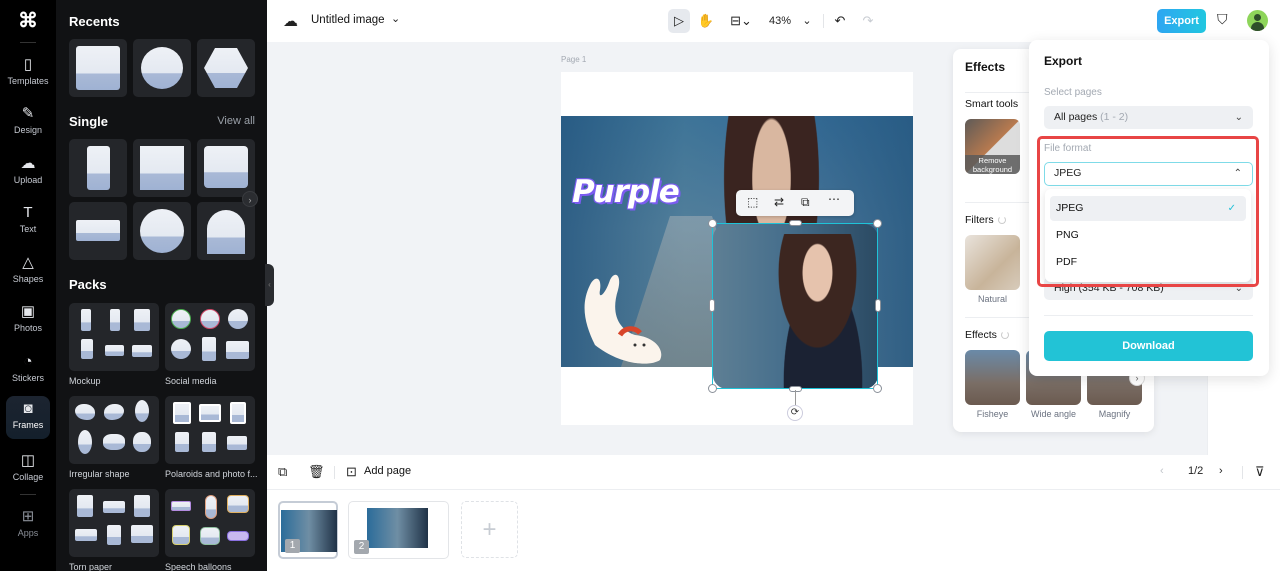 This screenshot has width=1280, height=571. What do you see at coordinates (868, 21) in the screenshot?
I see `redo-button: ↷` at bounding box center [868, 21].